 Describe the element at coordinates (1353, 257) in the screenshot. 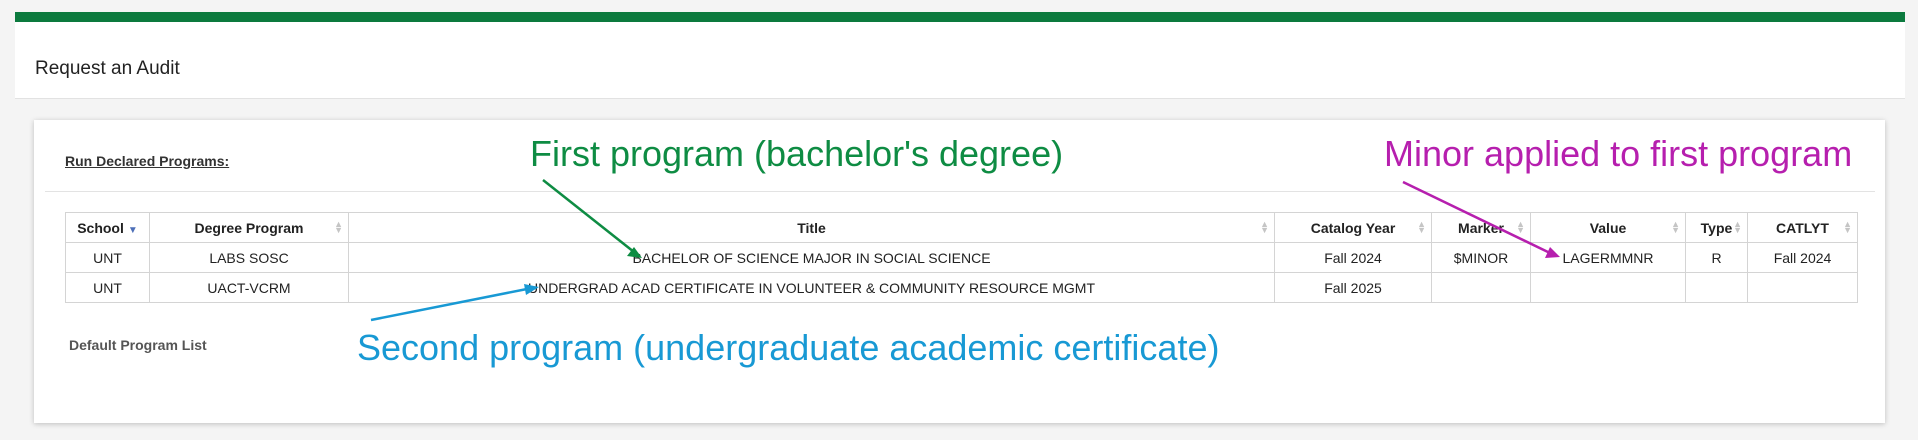

I see `cell-catalog-year: Fall 2024` at that location.